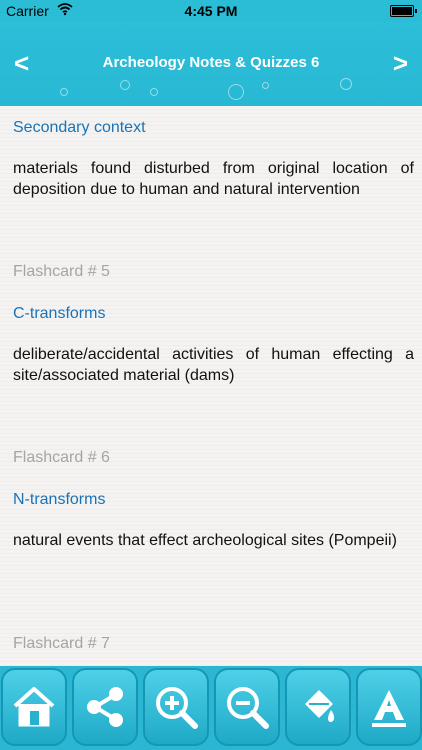 This screenshot has width=422, height=750. I want to click on font-icon, so click(389, 708).